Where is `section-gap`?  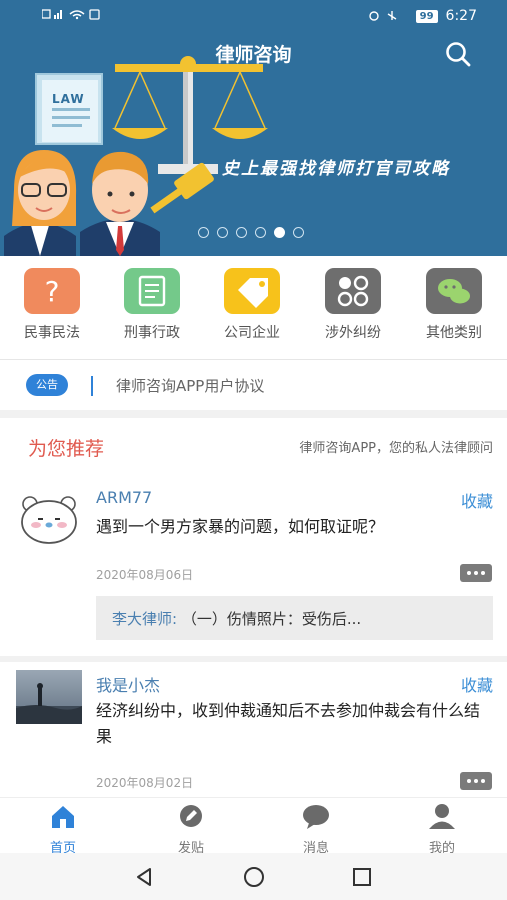 section-gap is located at coordinates (253, 414).